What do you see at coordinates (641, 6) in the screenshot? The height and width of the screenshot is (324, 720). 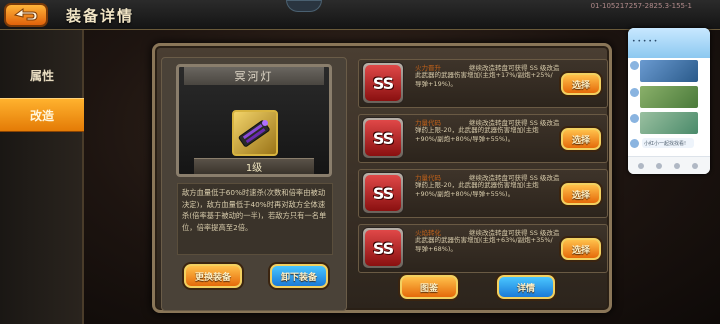 I see `build-code: 01-105217257-2825.3-155-1` at bounding box center [641, 6].